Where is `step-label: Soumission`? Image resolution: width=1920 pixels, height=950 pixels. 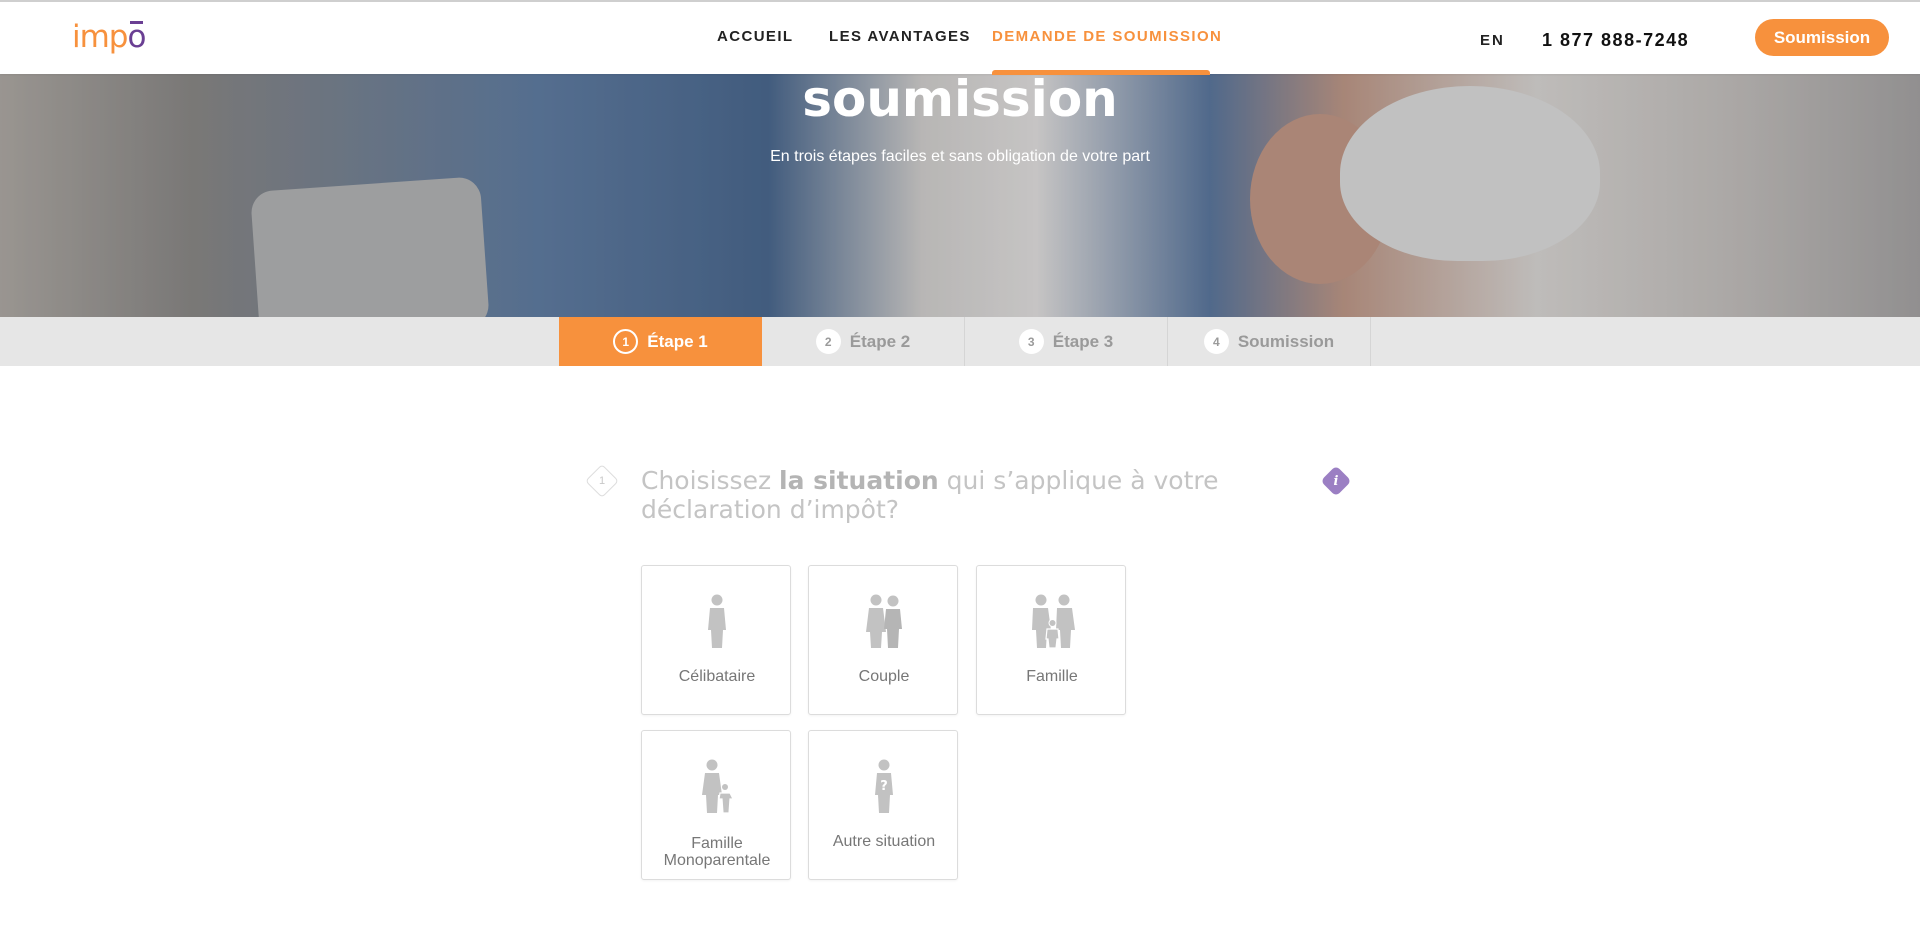
step-label: Soumission is located at coordinates (1286, 341).